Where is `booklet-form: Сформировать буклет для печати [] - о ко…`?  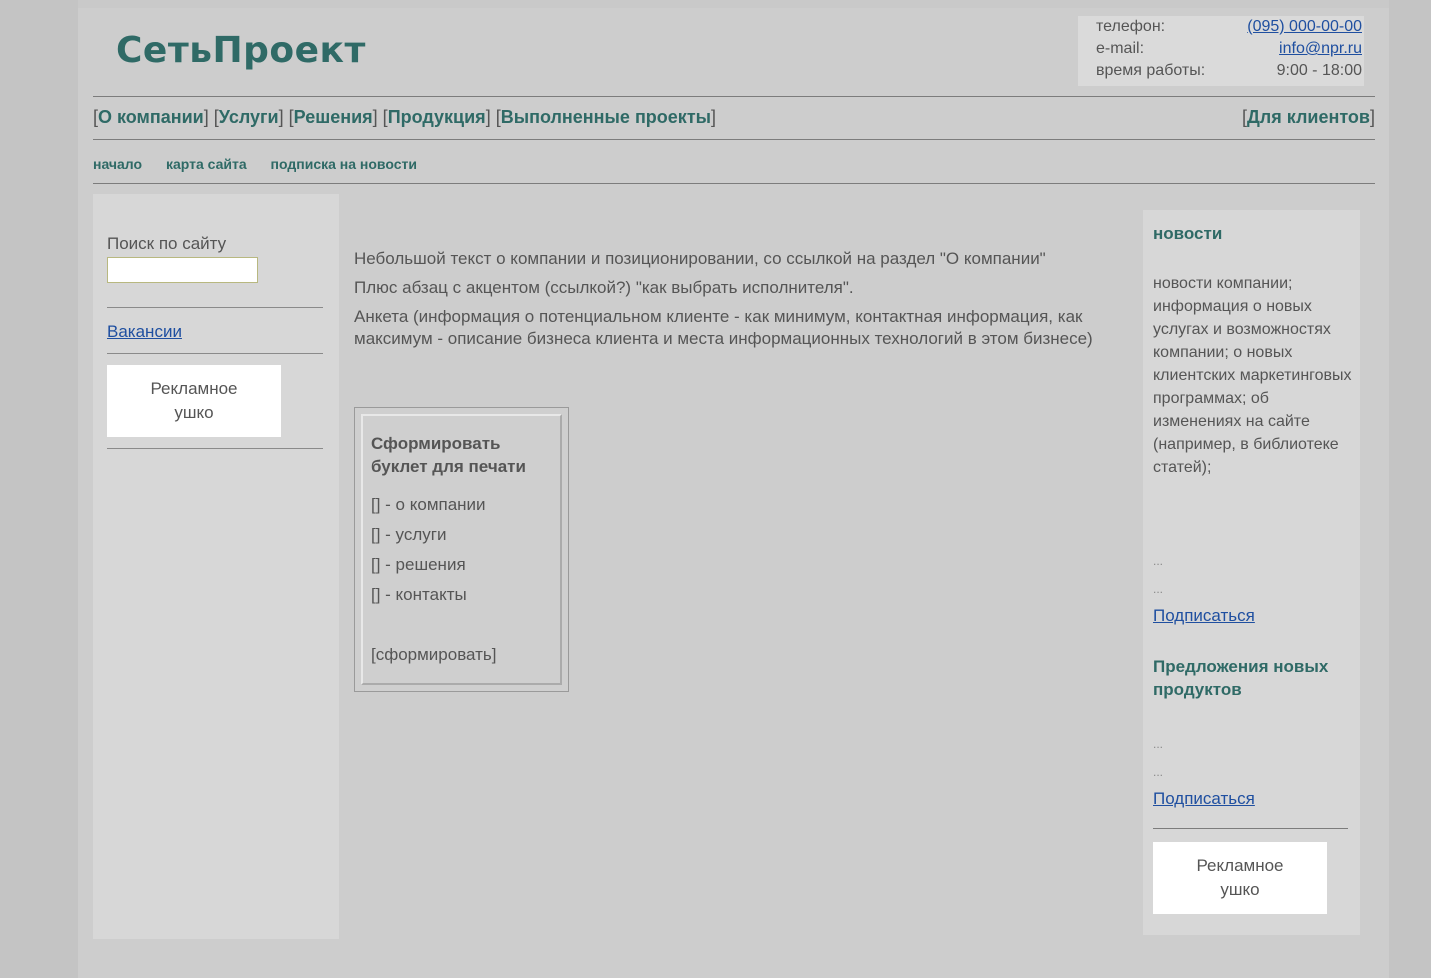
booklet-form: Сформировать буклет для печати [] - о ко… is located at coordinates (461, 549).